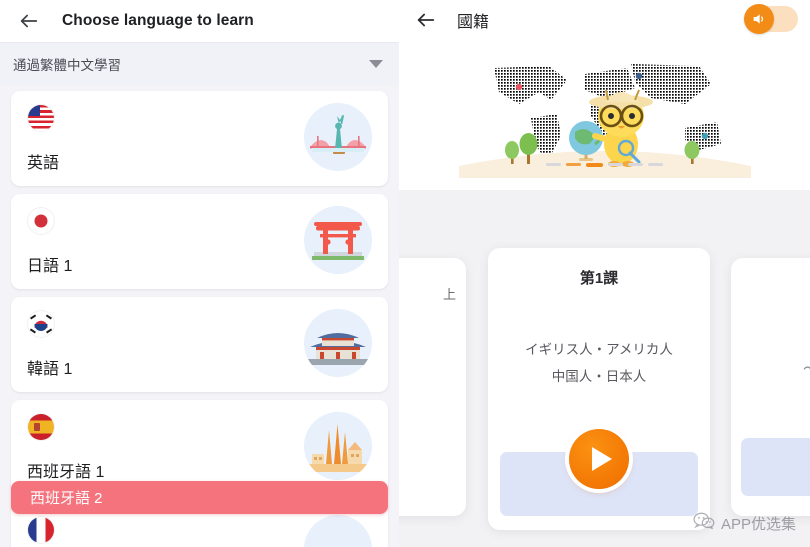  Describe the element at coordinates (338, 446) in the screenshot. I see `sagrada-familia-icon` at that location.